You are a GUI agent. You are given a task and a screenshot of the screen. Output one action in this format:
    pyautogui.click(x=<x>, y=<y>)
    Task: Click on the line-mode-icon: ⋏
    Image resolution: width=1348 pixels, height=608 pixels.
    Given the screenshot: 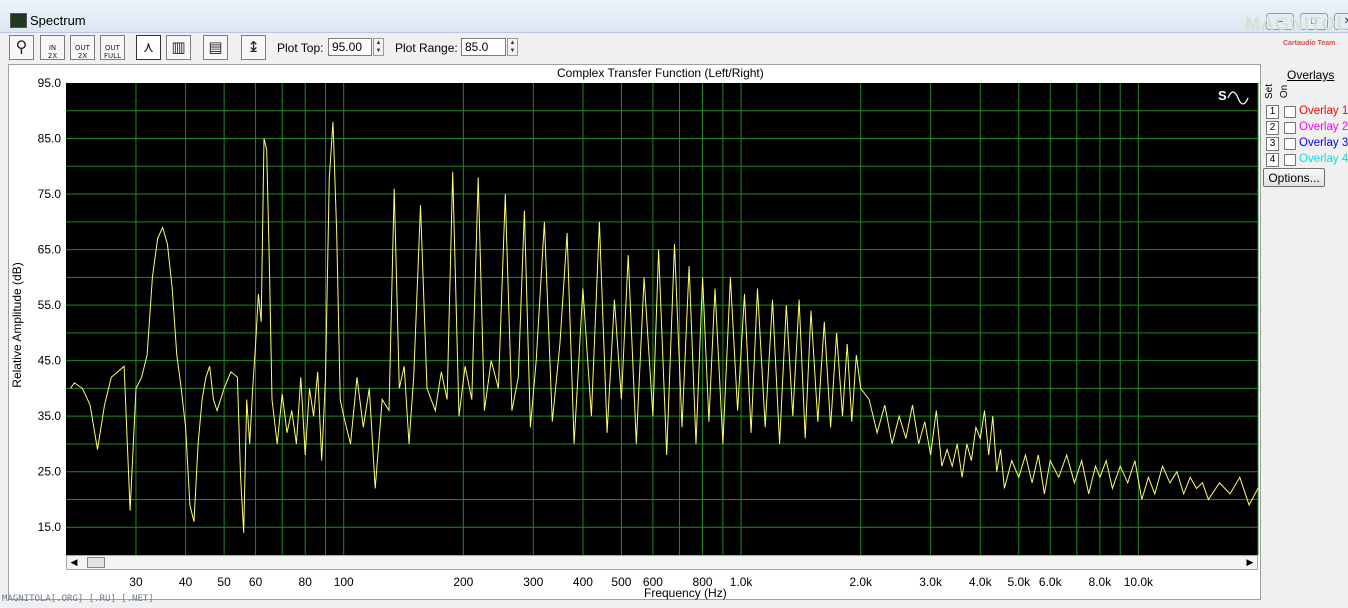 What is the action you would take?
    pyautogui.click(x=148, y=47)
    